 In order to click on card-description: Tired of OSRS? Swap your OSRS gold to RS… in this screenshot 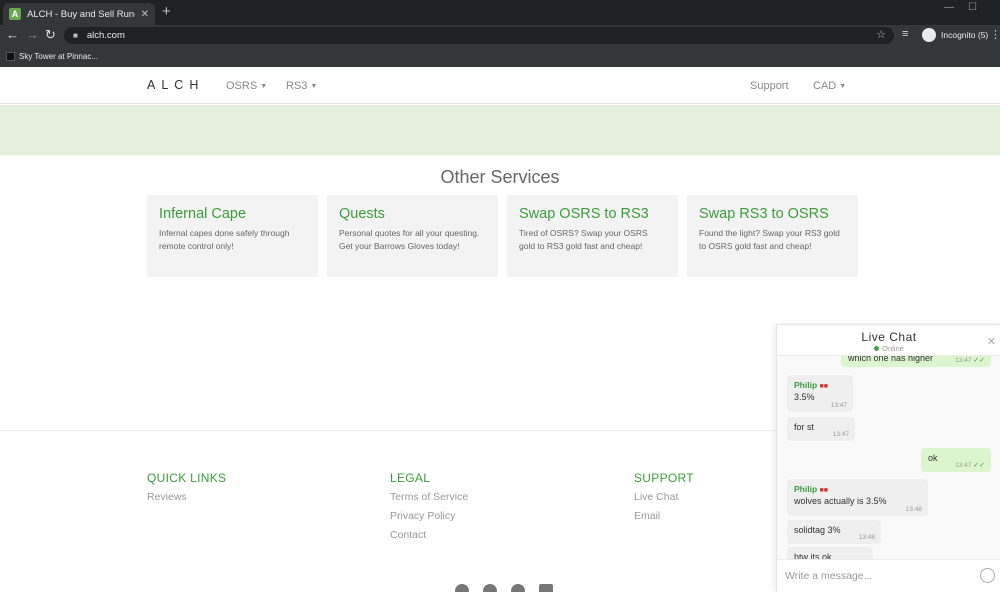, I will do `click(583, 239)`.